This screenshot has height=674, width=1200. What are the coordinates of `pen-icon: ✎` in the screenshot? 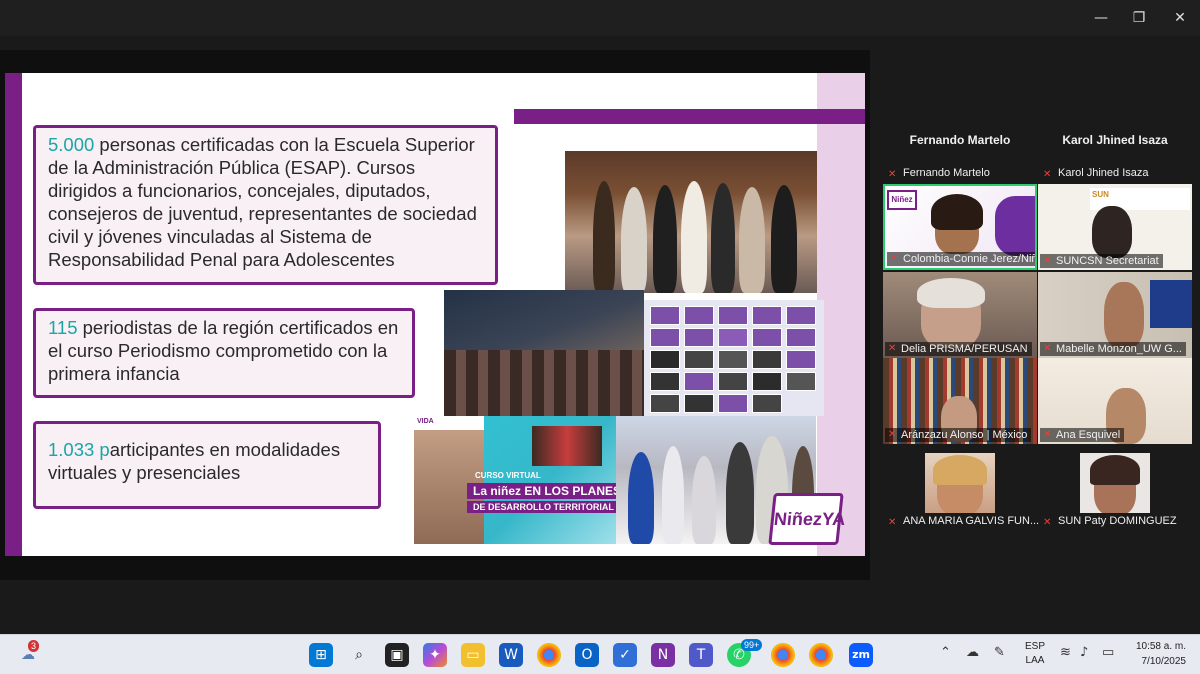 It's located at (999, 652).